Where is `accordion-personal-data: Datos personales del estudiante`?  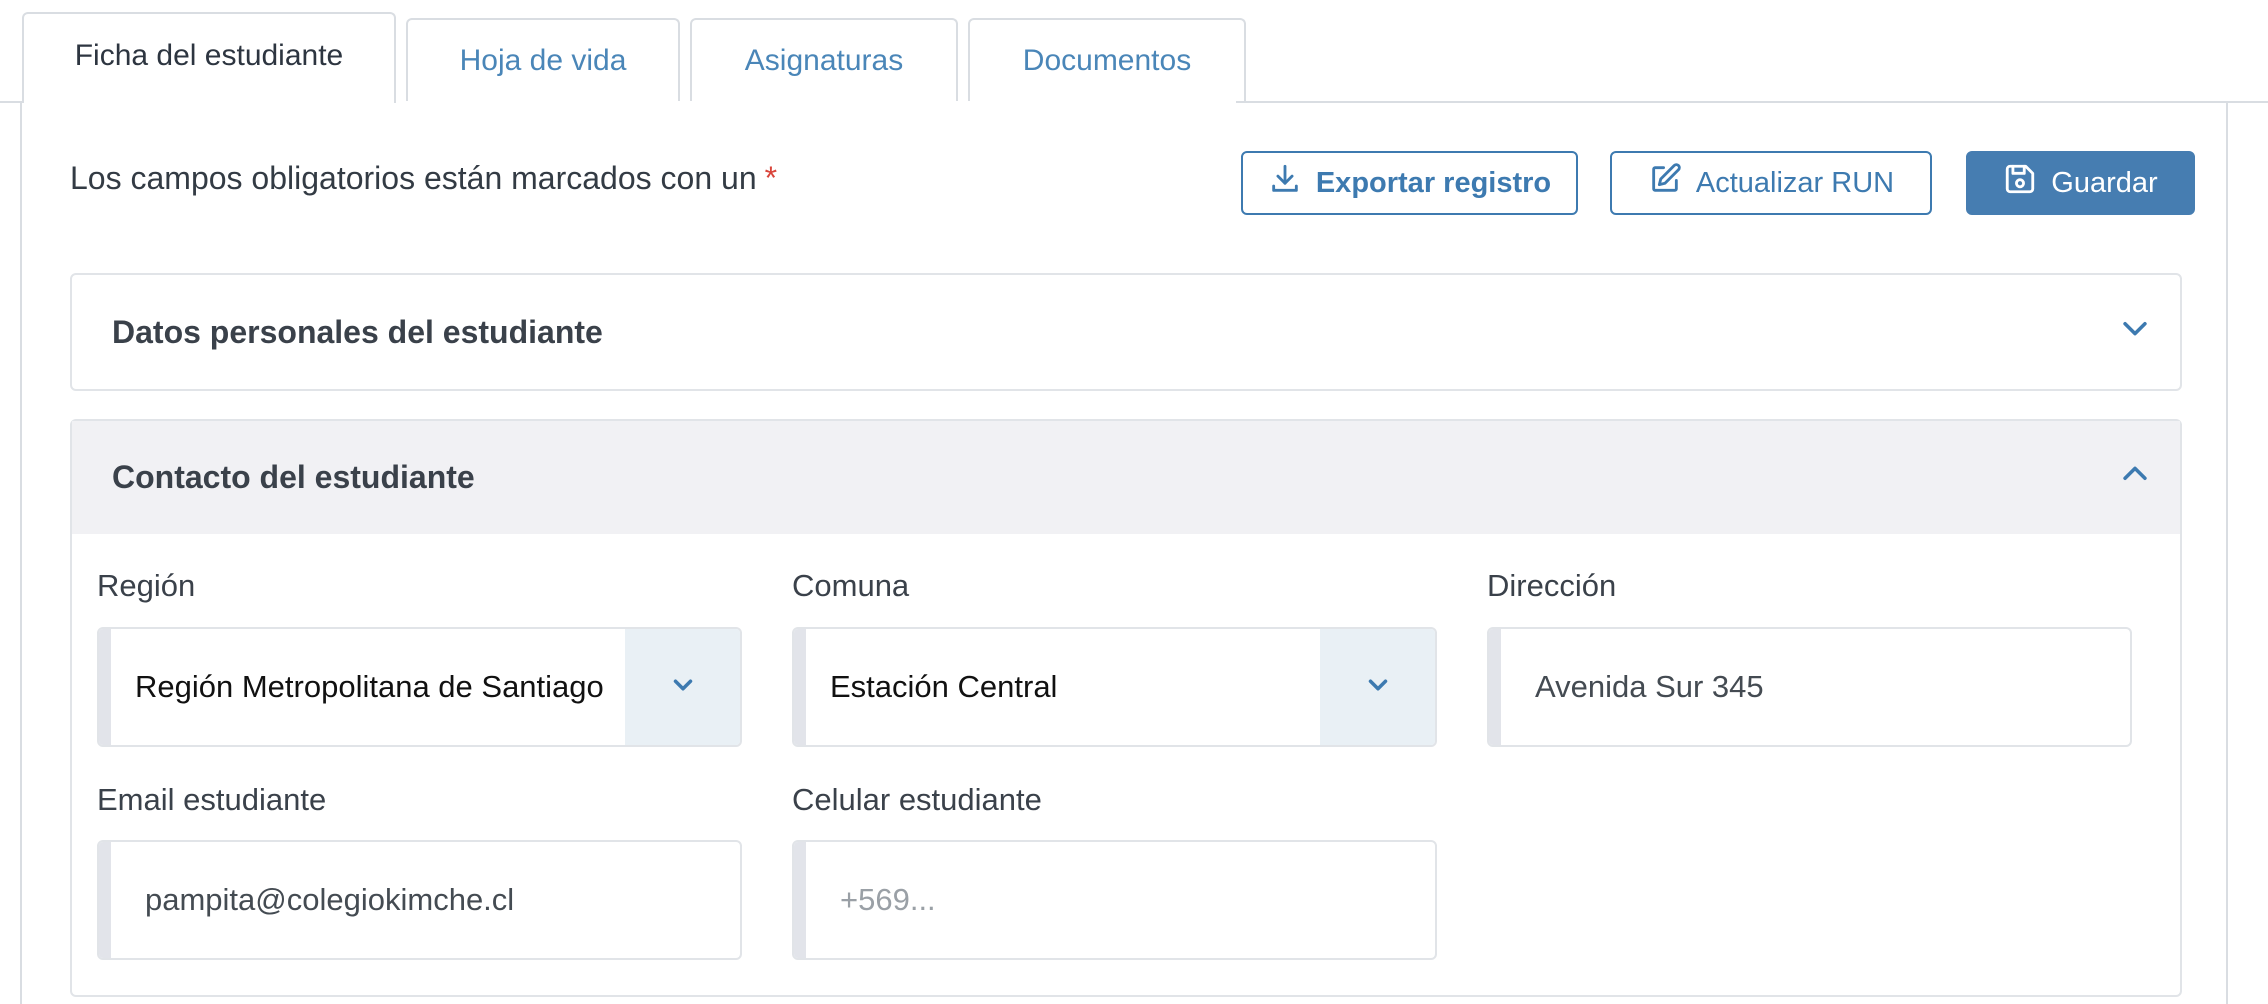
accordion-personal-data: Datos personales del estudiante is located at coordinates (1126, 332).